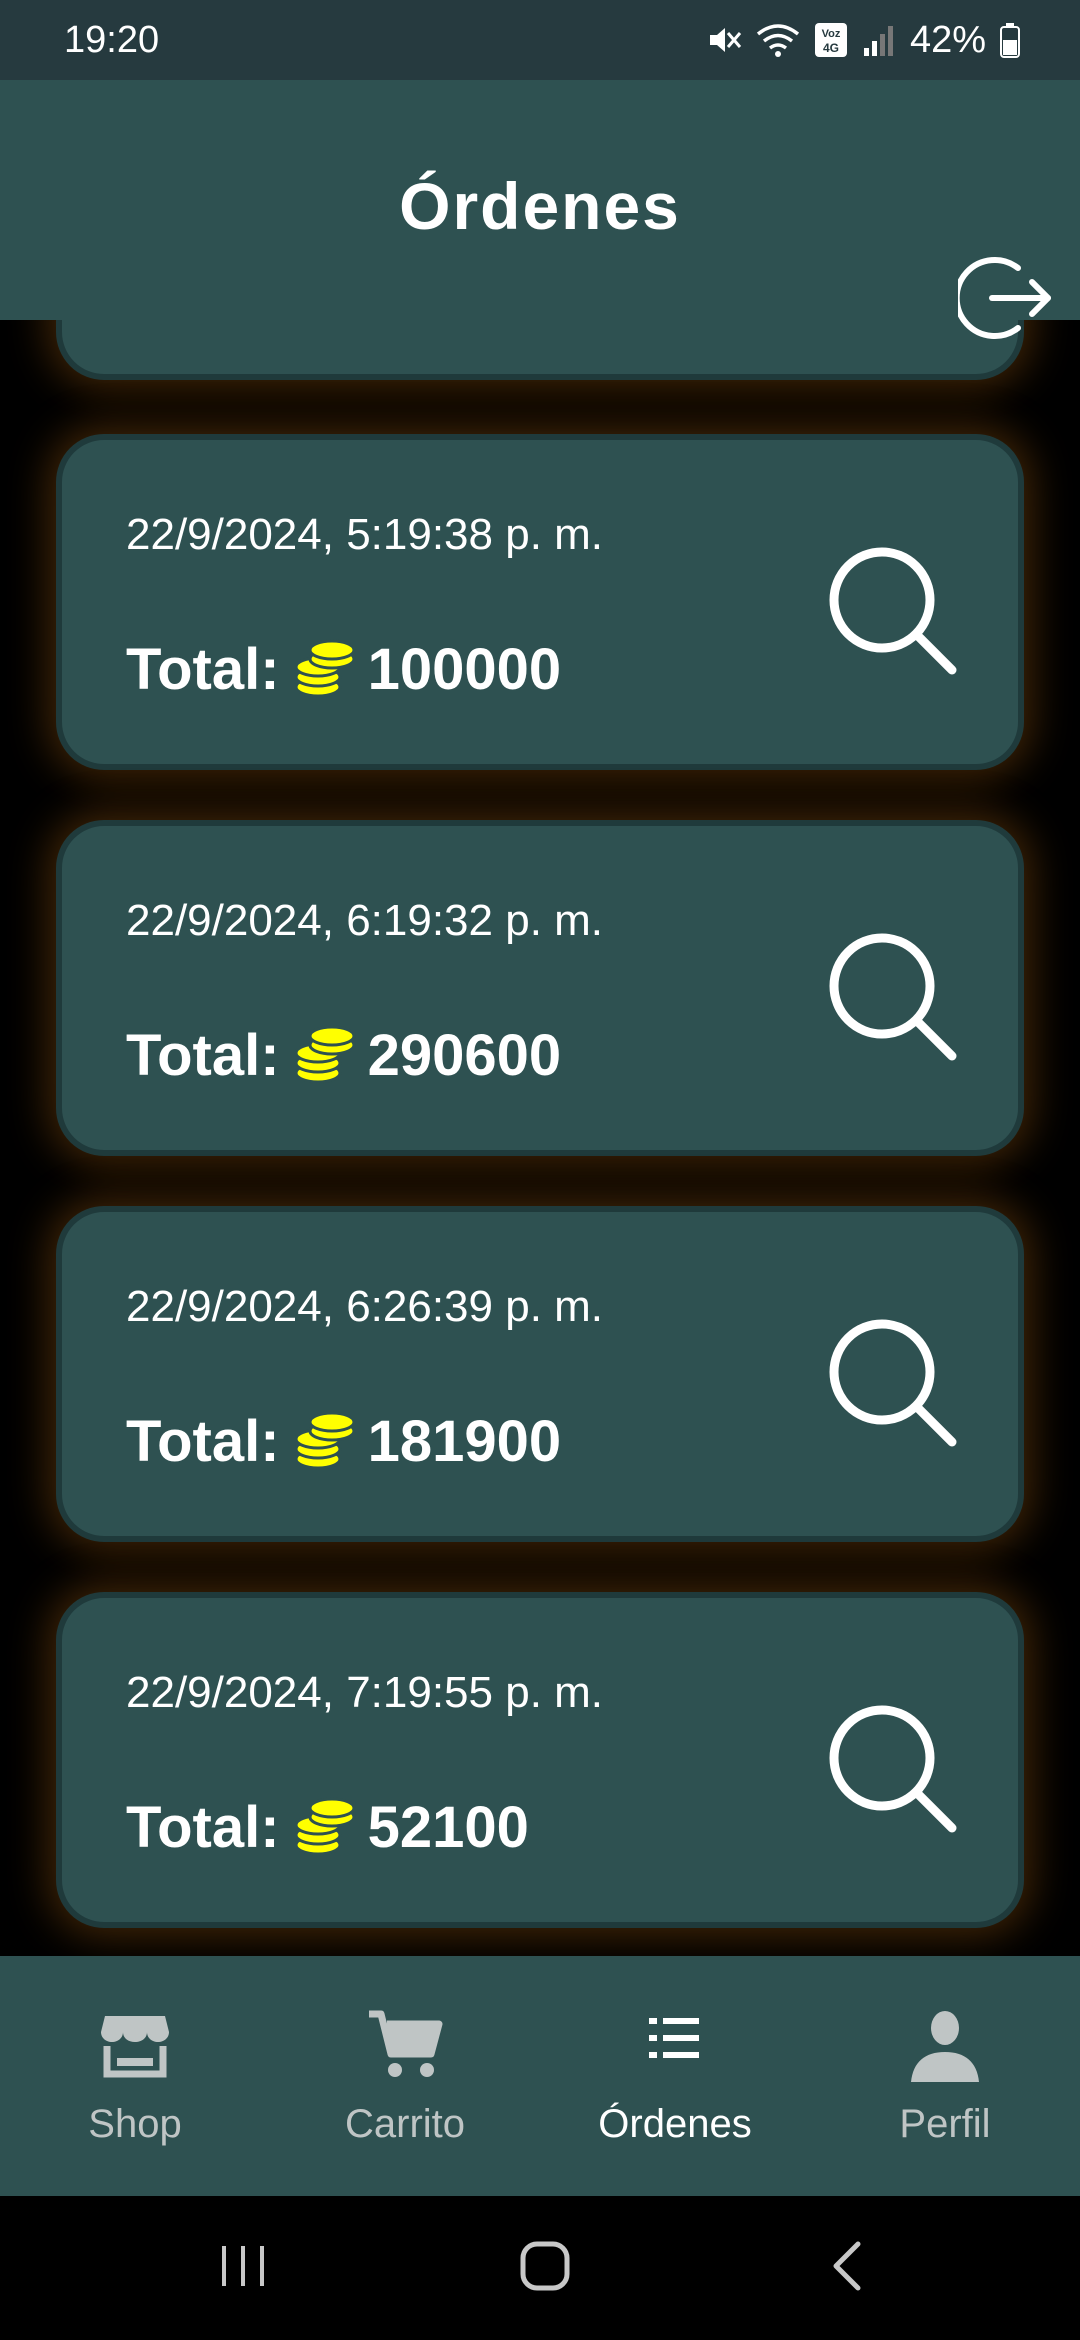 The image size is (1080, 2340). Describe the element at coordinates (540, 40) in the screenshot. I see `status-bar: 19:20 Voz 4G 42%` at that location.